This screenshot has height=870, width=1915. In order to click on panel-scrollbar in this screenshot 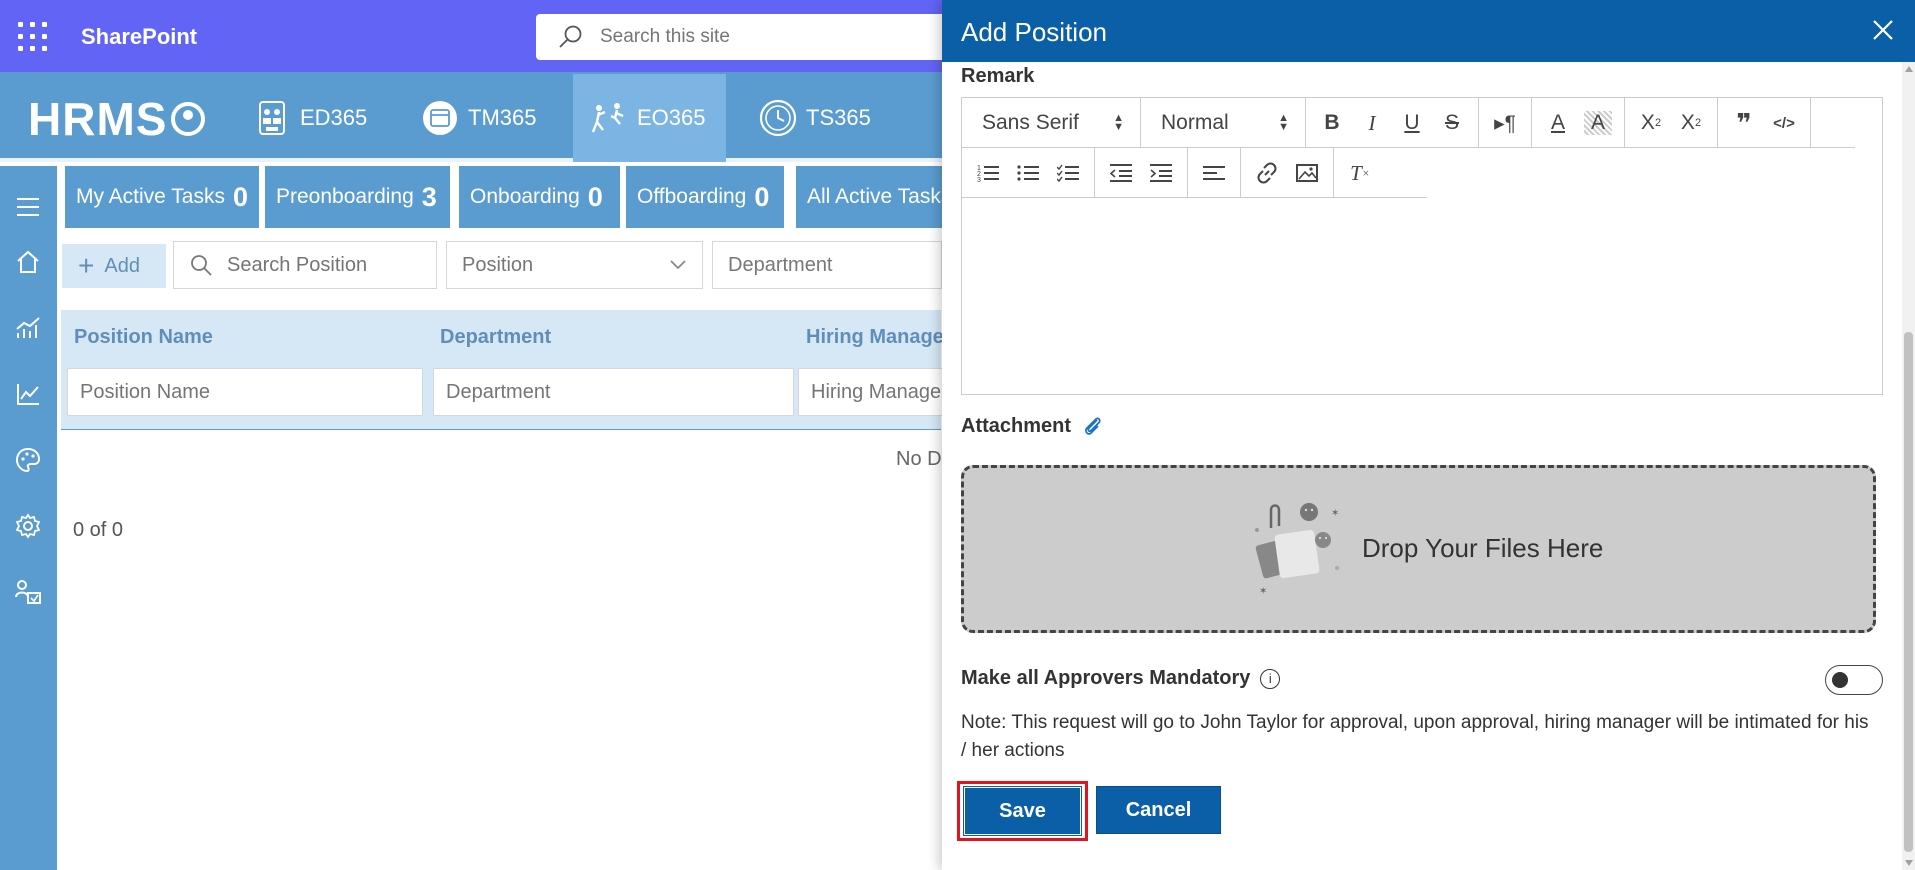, I will do `click(1908, 466)`.